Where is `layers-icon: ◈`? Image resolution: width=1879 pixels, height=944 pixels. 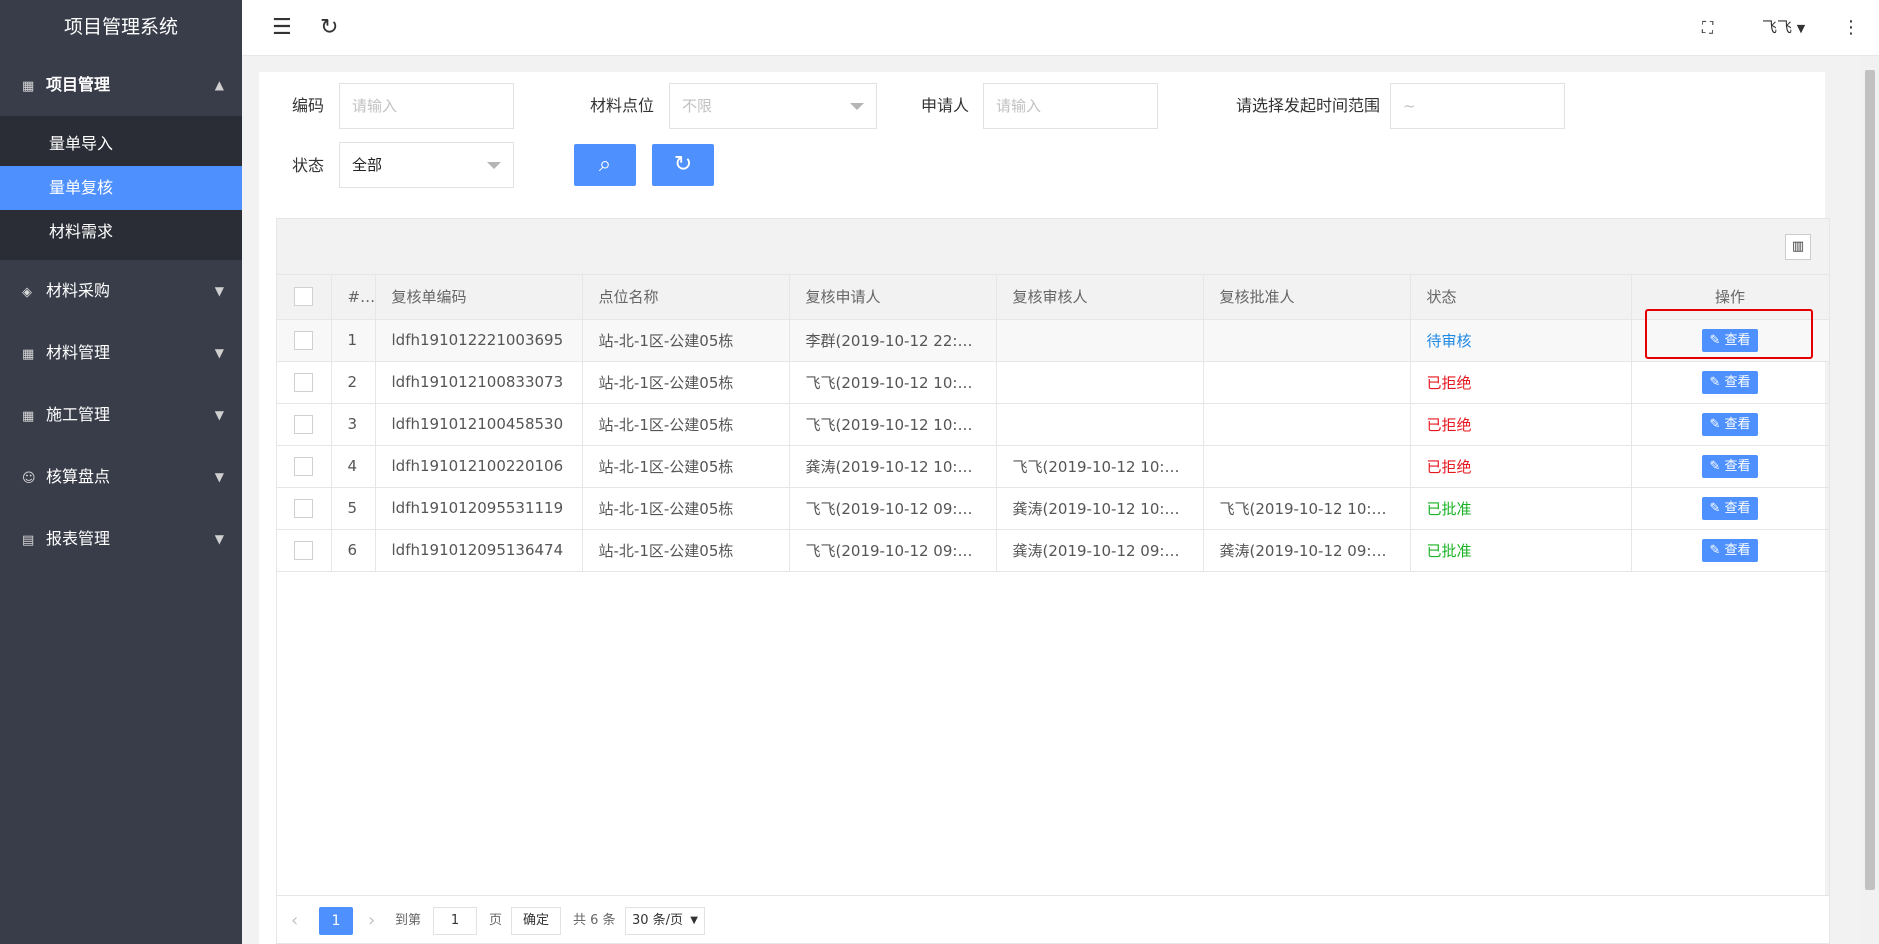 layers-icon: ◈ is located at coordinates (27, 292).